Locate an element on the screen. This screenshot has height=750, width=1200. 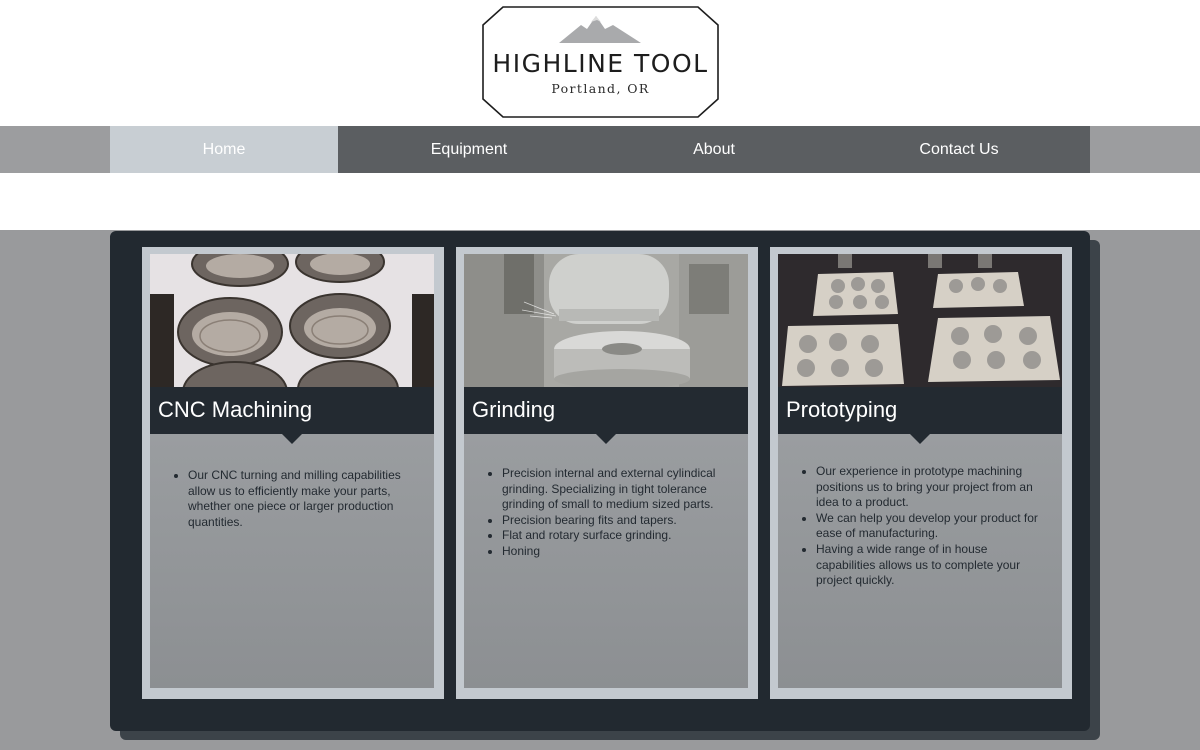
logo-title: HIGHLINE TOOL is located at coordinates (600, 63).